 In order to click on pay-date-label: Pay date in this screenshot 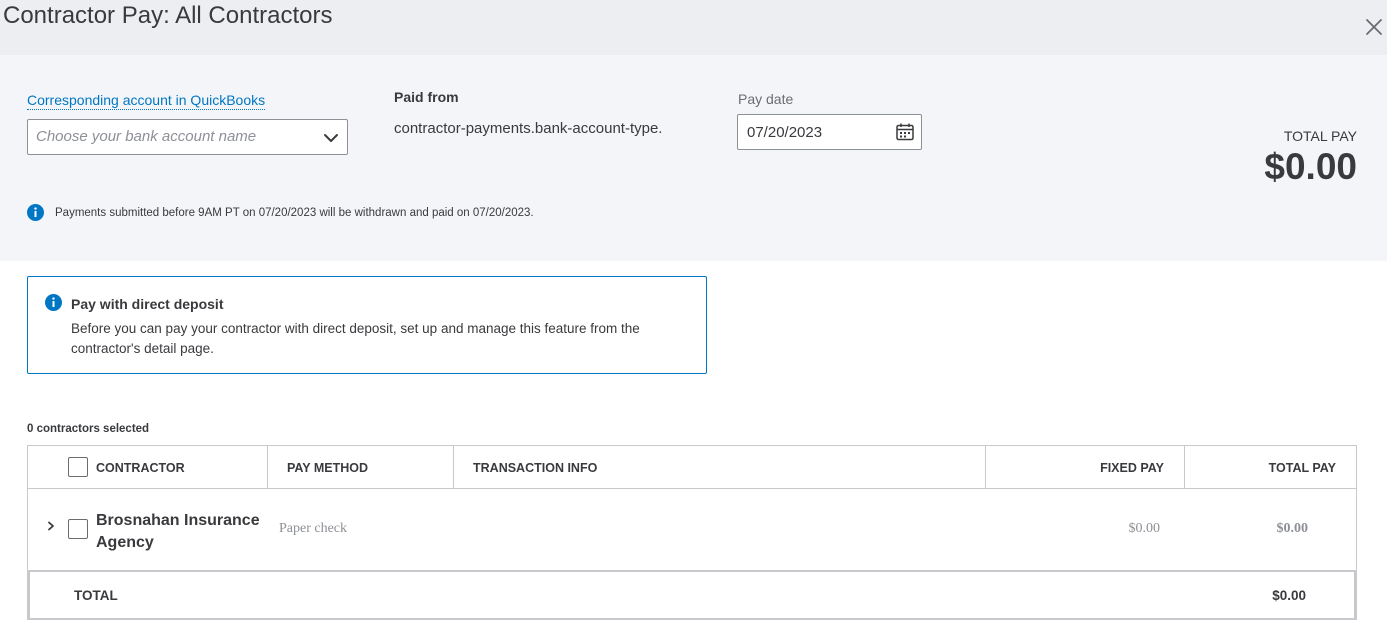, I will do `click(766, 99)`.